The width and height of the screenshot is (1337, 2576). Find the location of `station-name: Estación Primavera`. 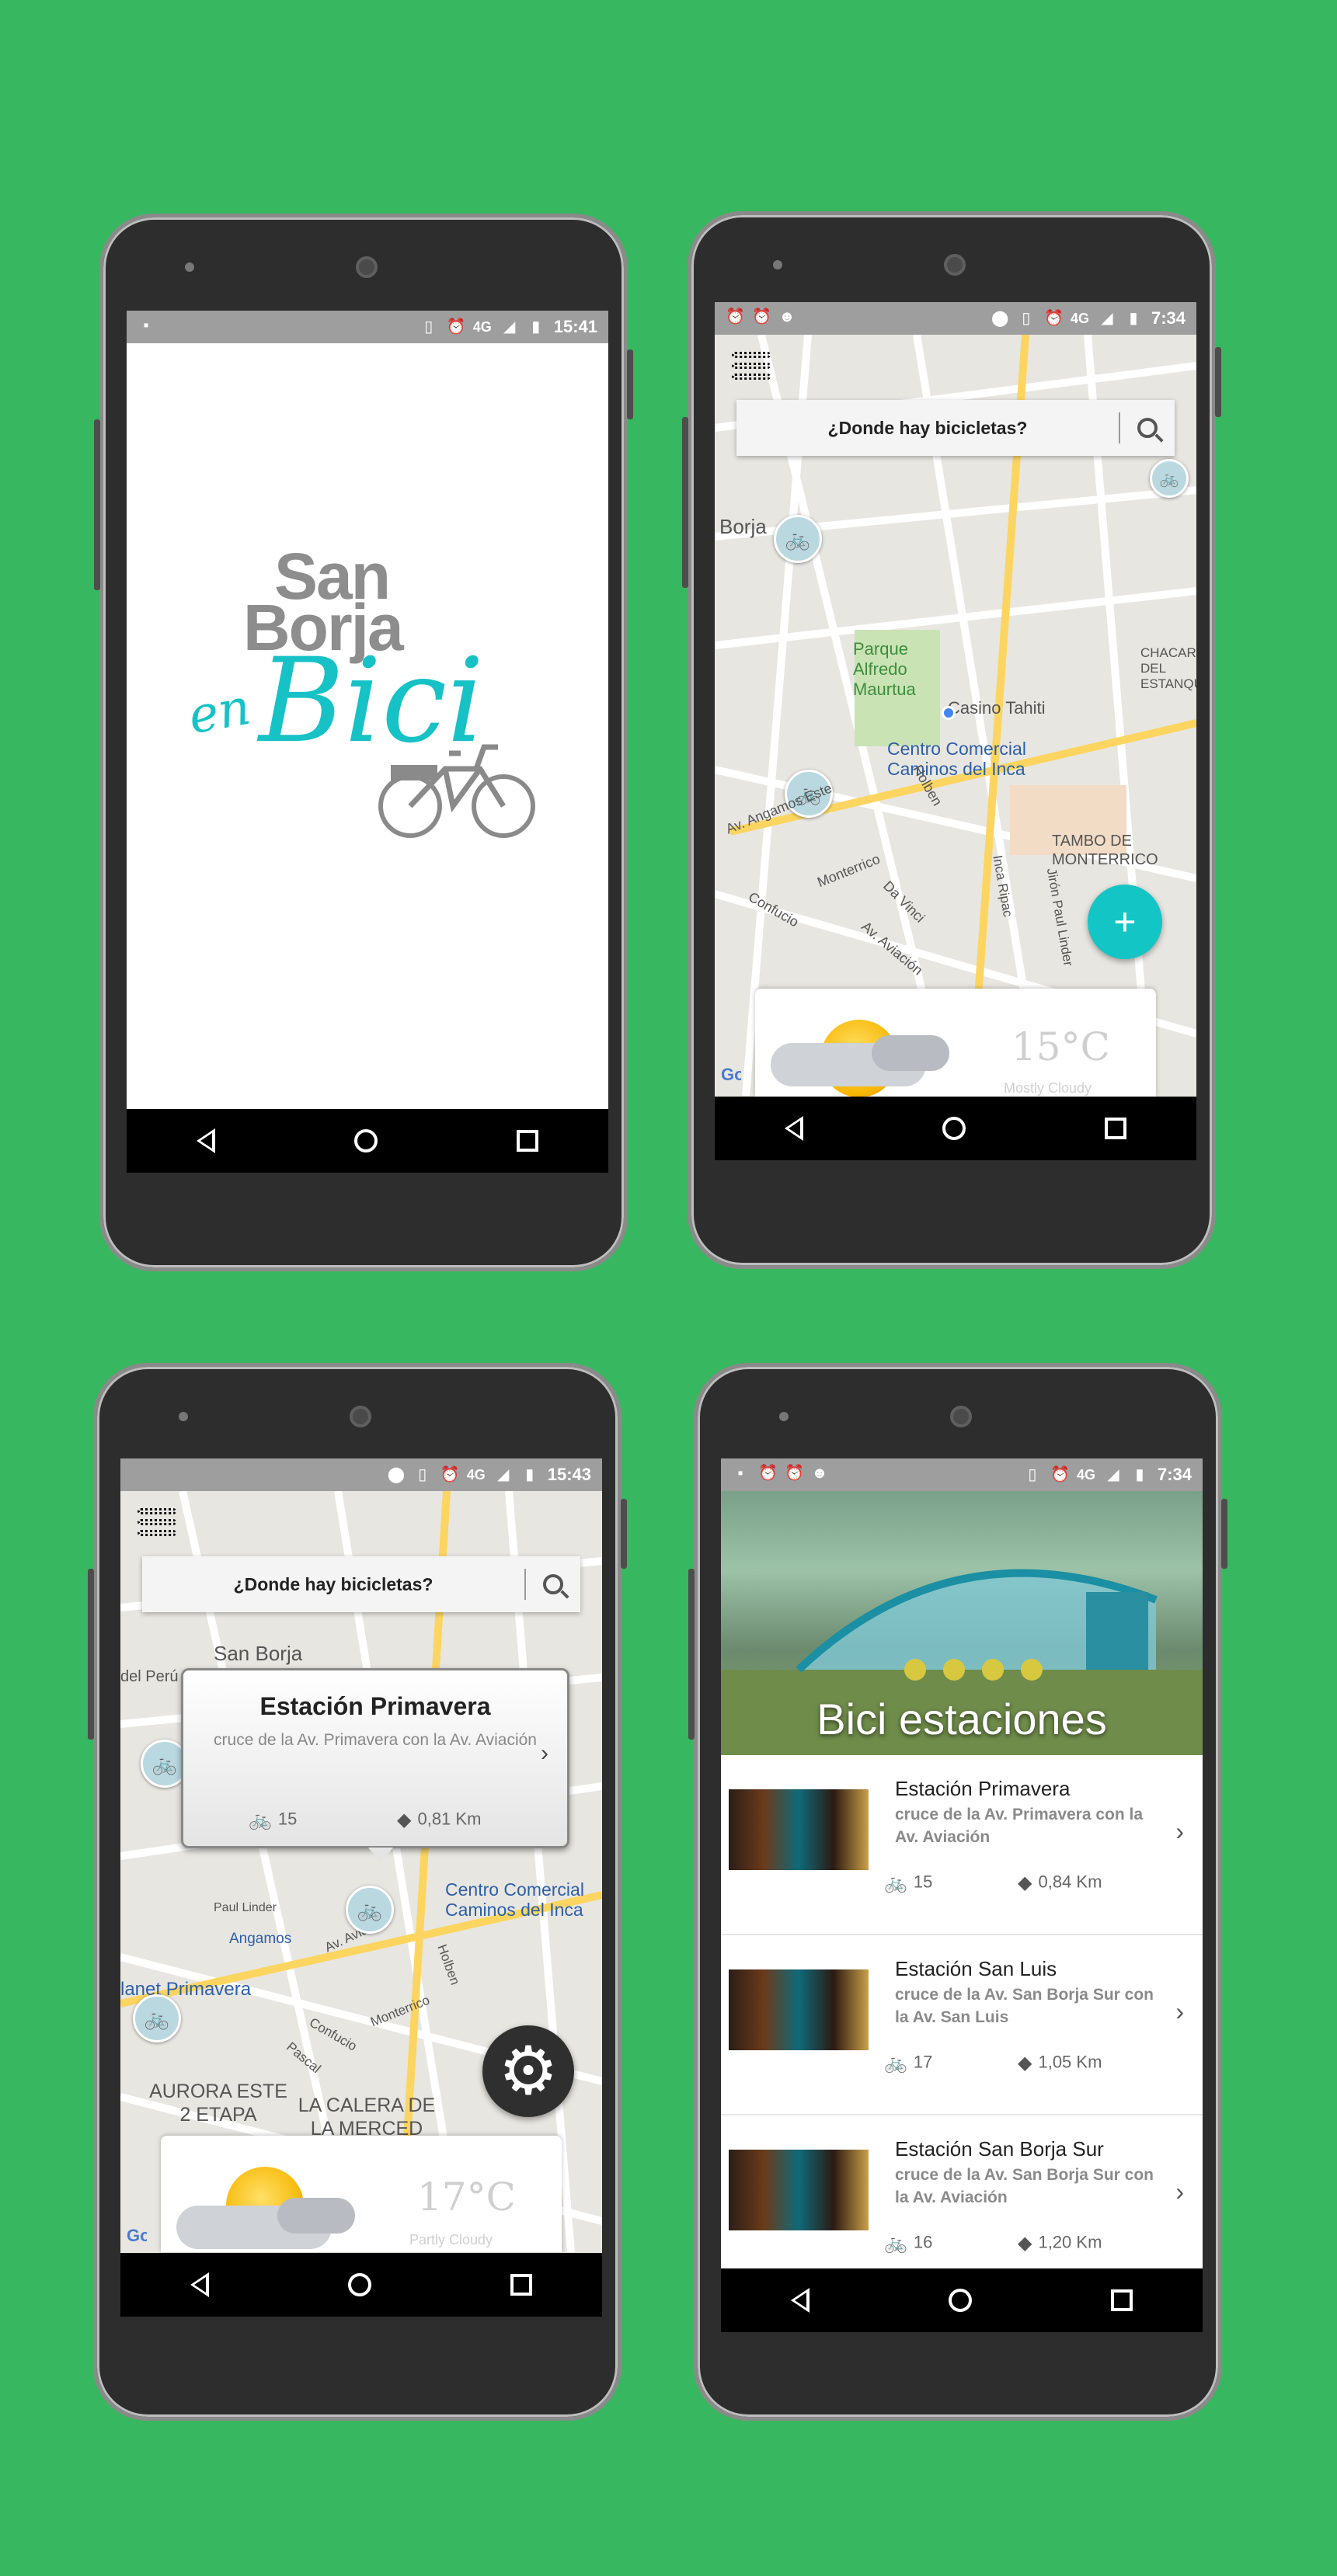

station-name: Estación Primavera is located at coordinates (983, 1789).